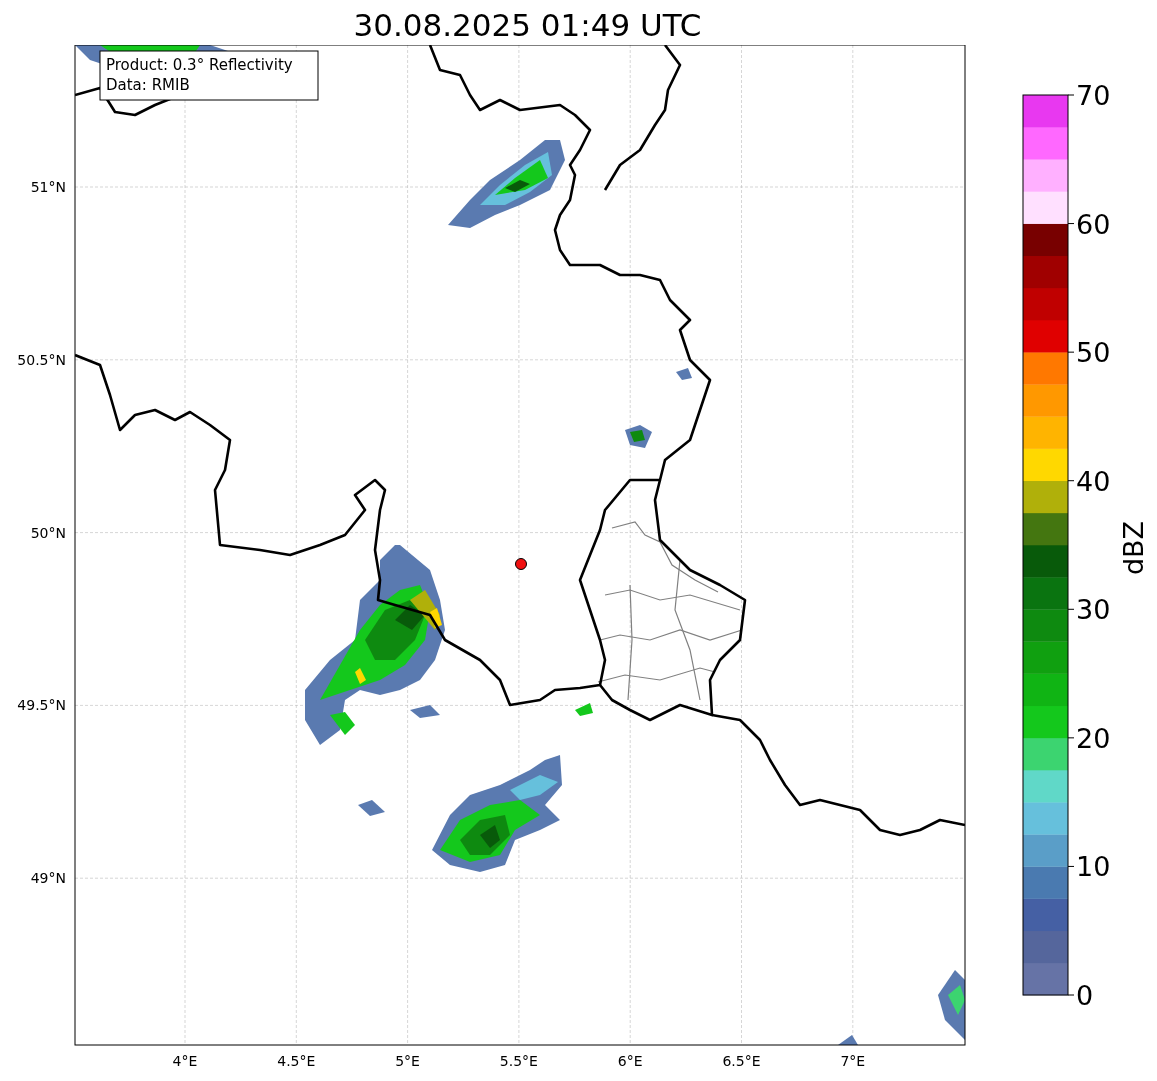  What do you see at coordinates (527, 25) in the screenshot?
I see `chart-title: 30.08.2025 01:49 UTC` at bounding box center [527, 25].